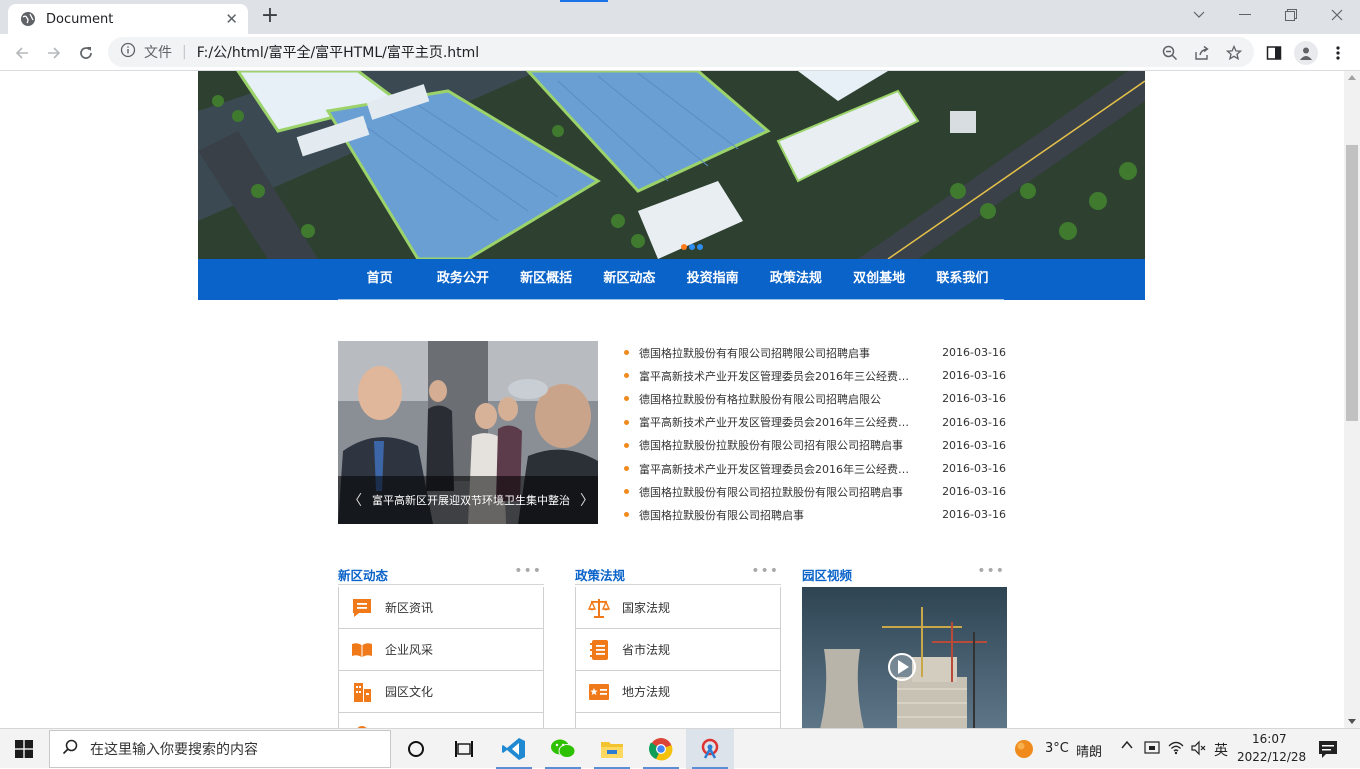  I want to click on scroll-up-icon, so click(1352, 77).